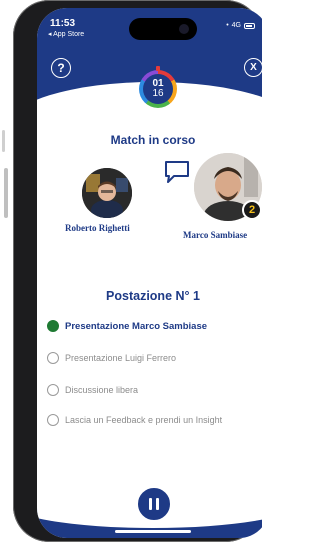 The image size is (320, 542). I want to click on step-item: Presentazione Marco Sambiase, so click(127, 326).